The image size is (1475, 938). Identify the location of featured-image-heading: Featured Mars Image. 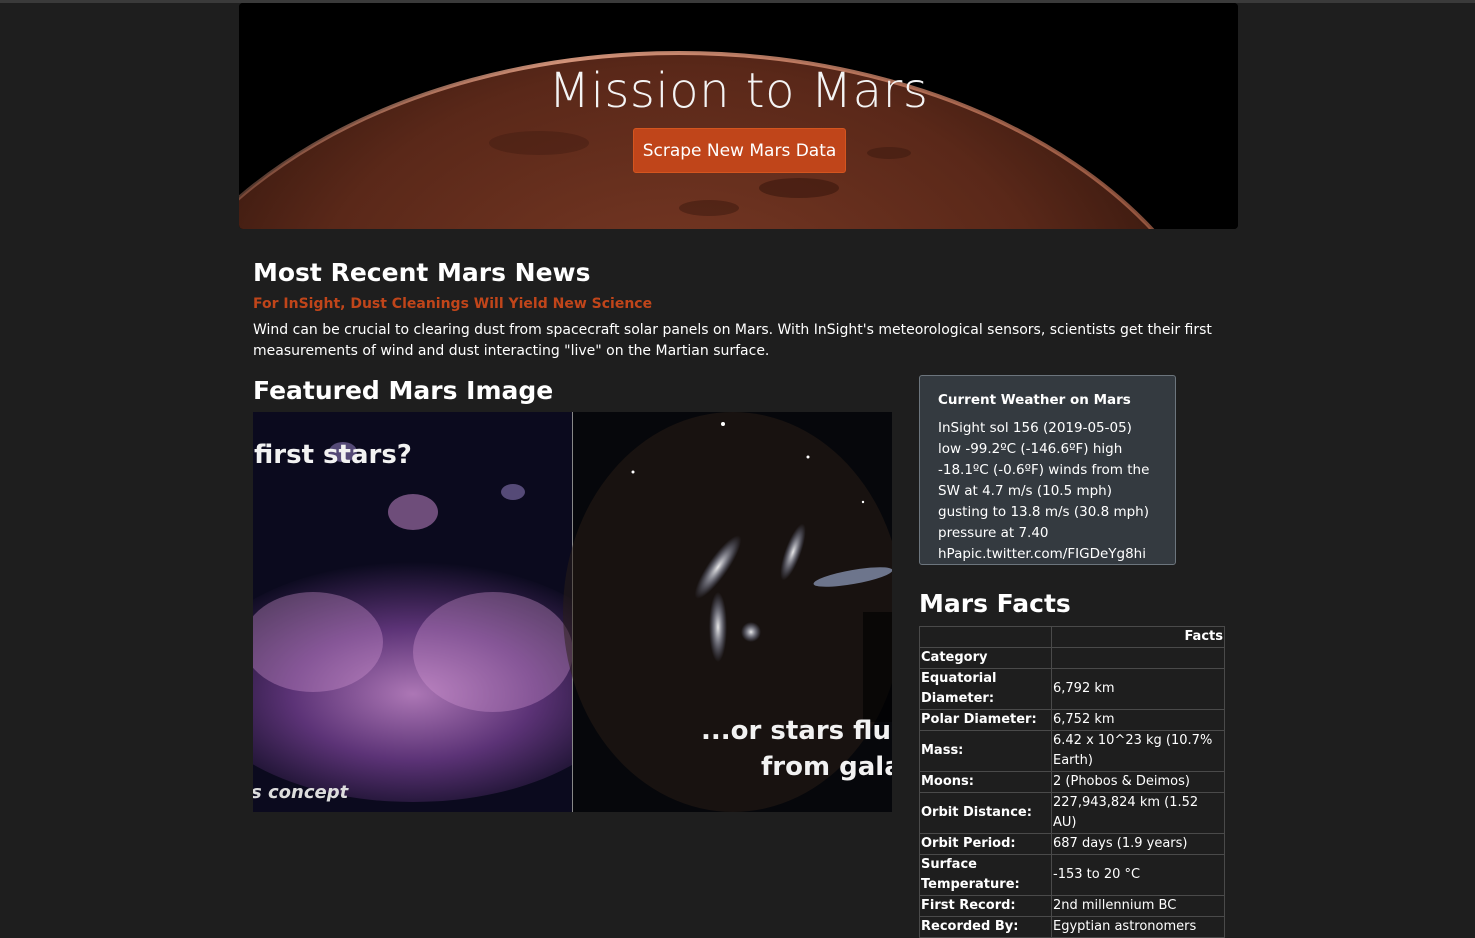
(403, 390).